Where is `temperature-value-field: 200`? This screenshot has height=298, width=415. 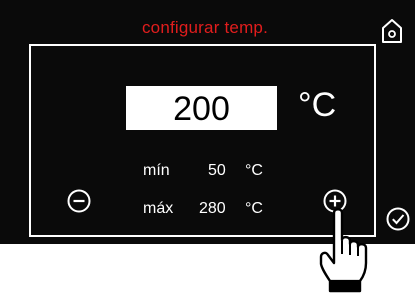 temperature-value-field: 200 is located at coordinates (201, 108).